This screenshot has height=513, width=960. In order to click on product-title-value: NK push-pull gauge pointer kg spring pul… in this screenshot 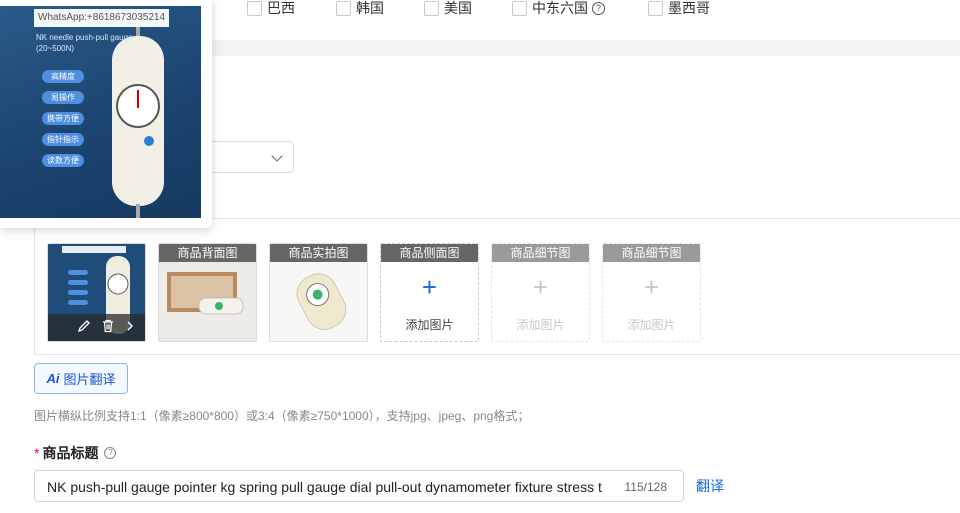, I will do `click(331, 487)`.